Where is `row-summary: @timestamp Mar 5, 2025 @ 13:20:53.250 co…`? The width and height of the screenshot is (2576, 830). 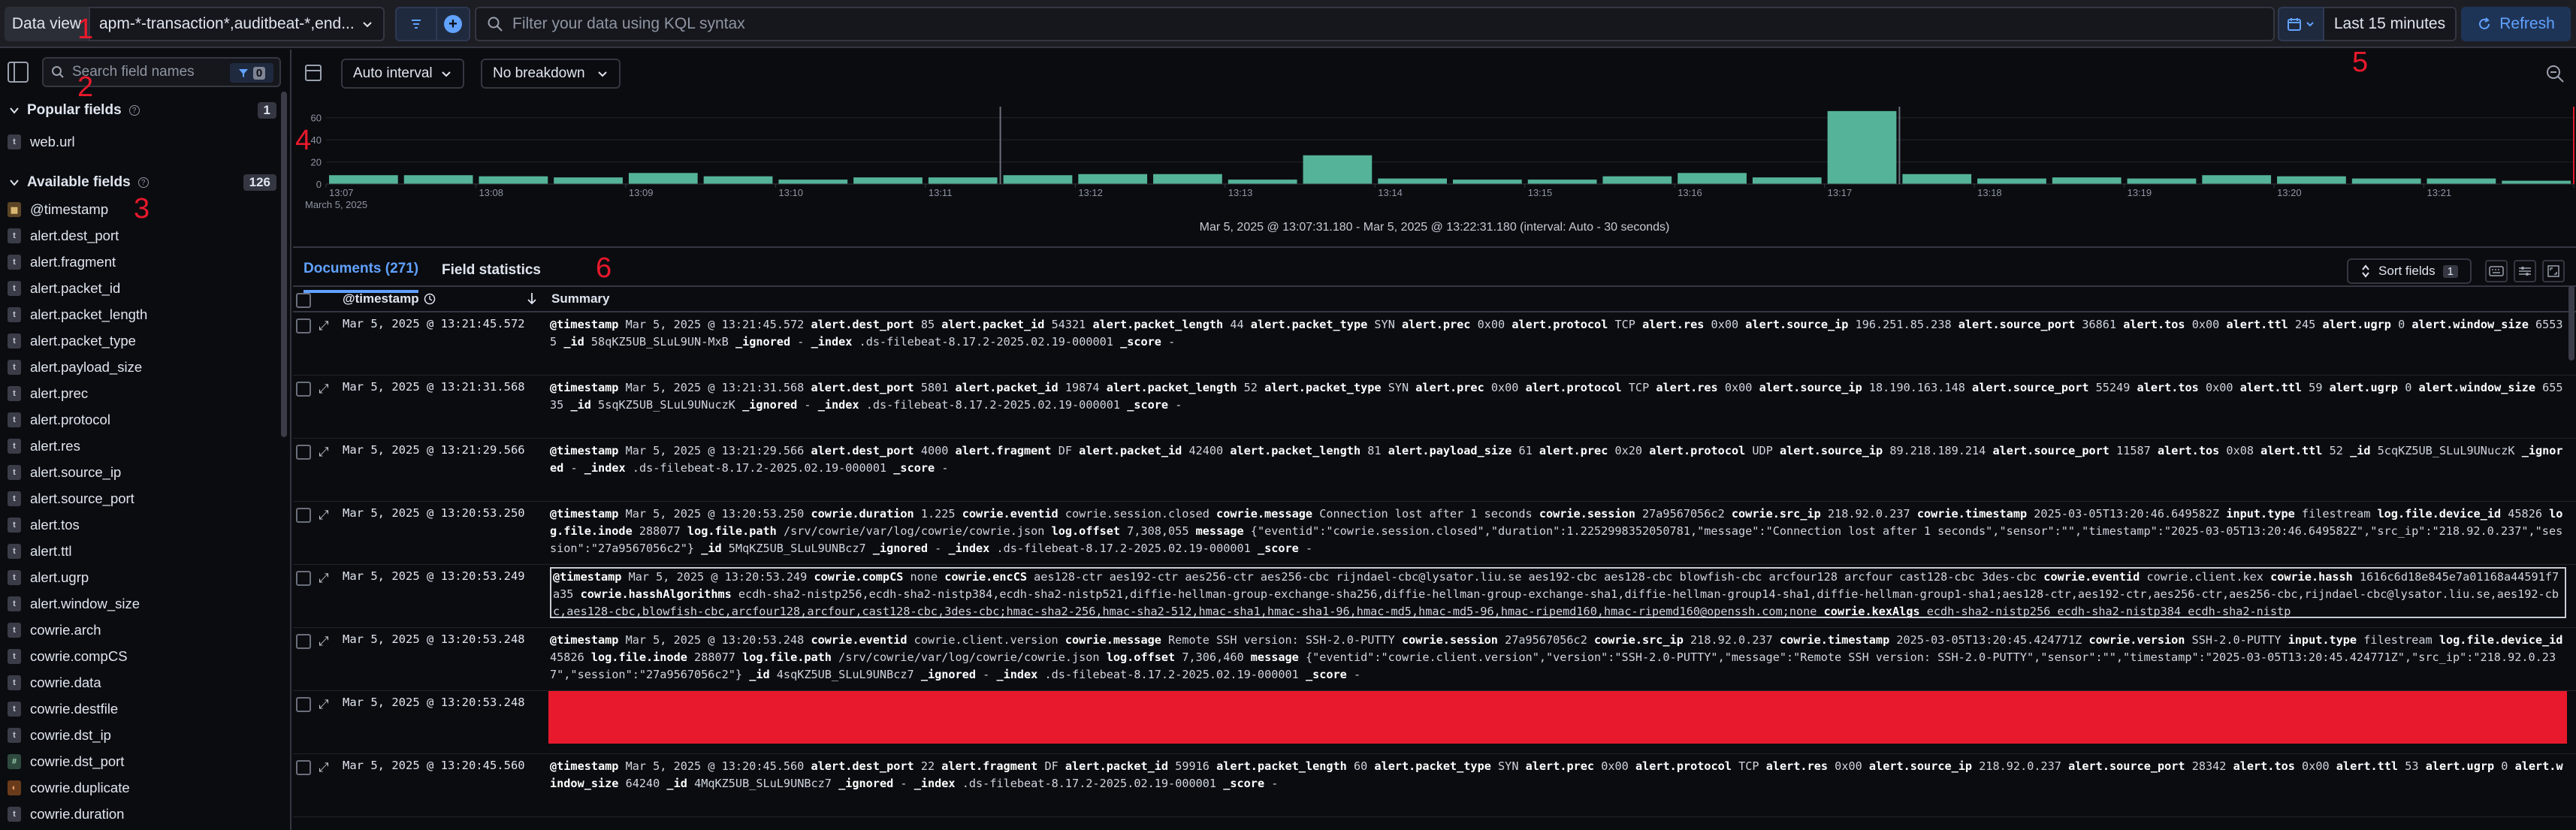
row-summary: @timestamp Mar 5, 2025 @ 13:20:53.250 co… is located at coordinates (1558, 532).